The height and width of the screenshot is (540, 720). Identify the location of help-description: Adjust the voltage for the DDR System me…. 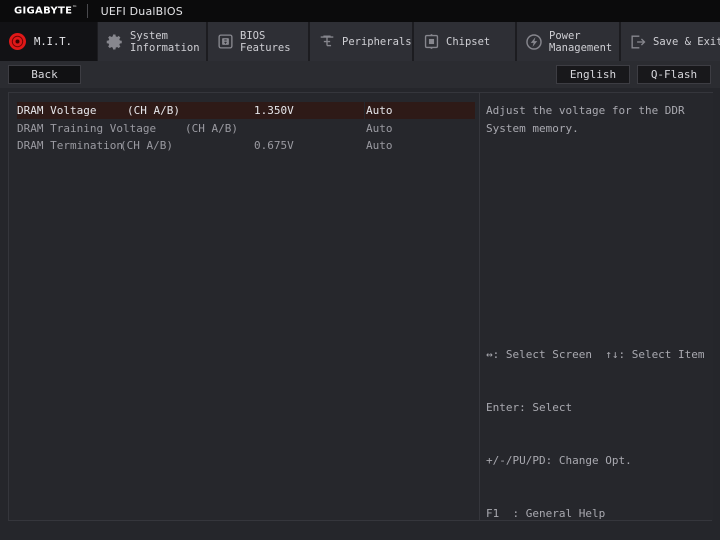
(585, 119).